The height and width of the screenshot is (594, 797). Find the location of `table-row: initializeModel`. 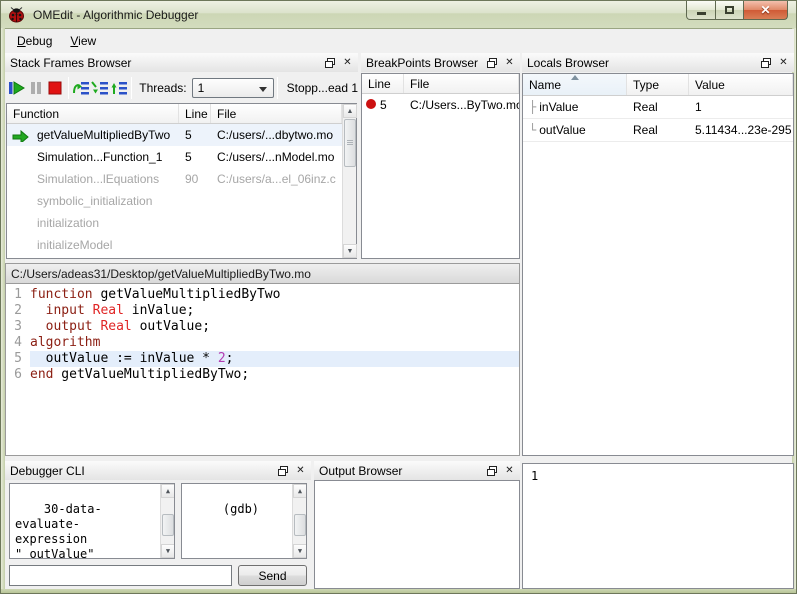

table-row: initializeModel is located at coordinates (174, 245).